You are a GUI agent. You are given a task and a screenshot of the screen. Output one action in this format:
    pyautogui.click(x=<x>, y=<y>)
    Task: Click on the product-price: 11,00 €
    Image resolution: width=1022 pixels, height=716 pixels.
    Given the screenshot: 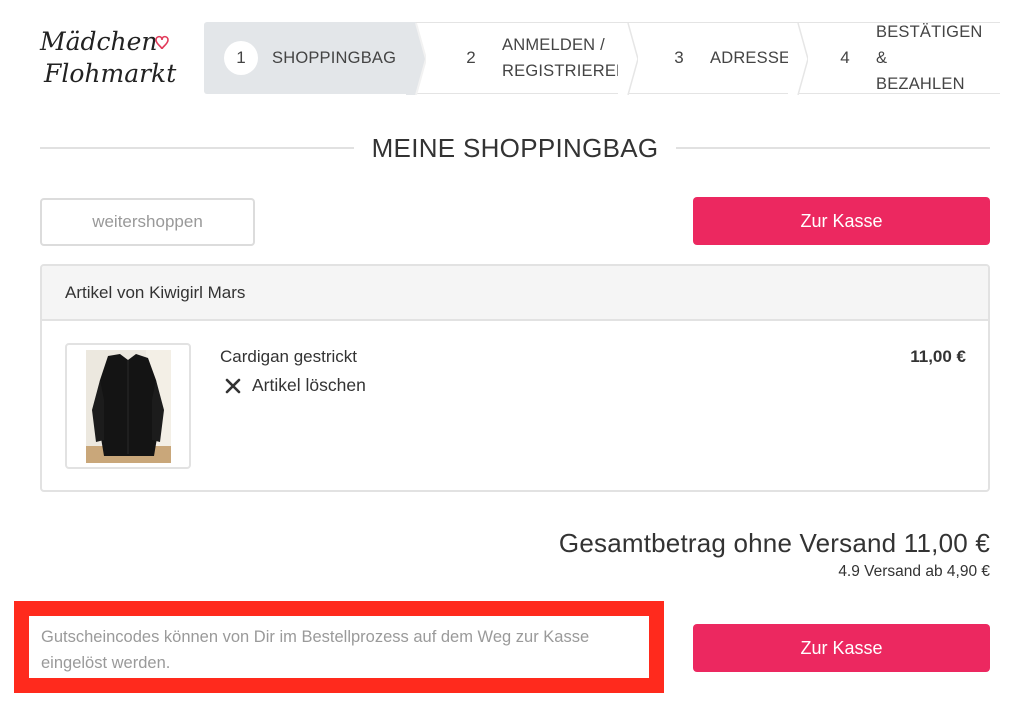 What is the action you would take?
    pyautogui.click(x=938, y=356)
    